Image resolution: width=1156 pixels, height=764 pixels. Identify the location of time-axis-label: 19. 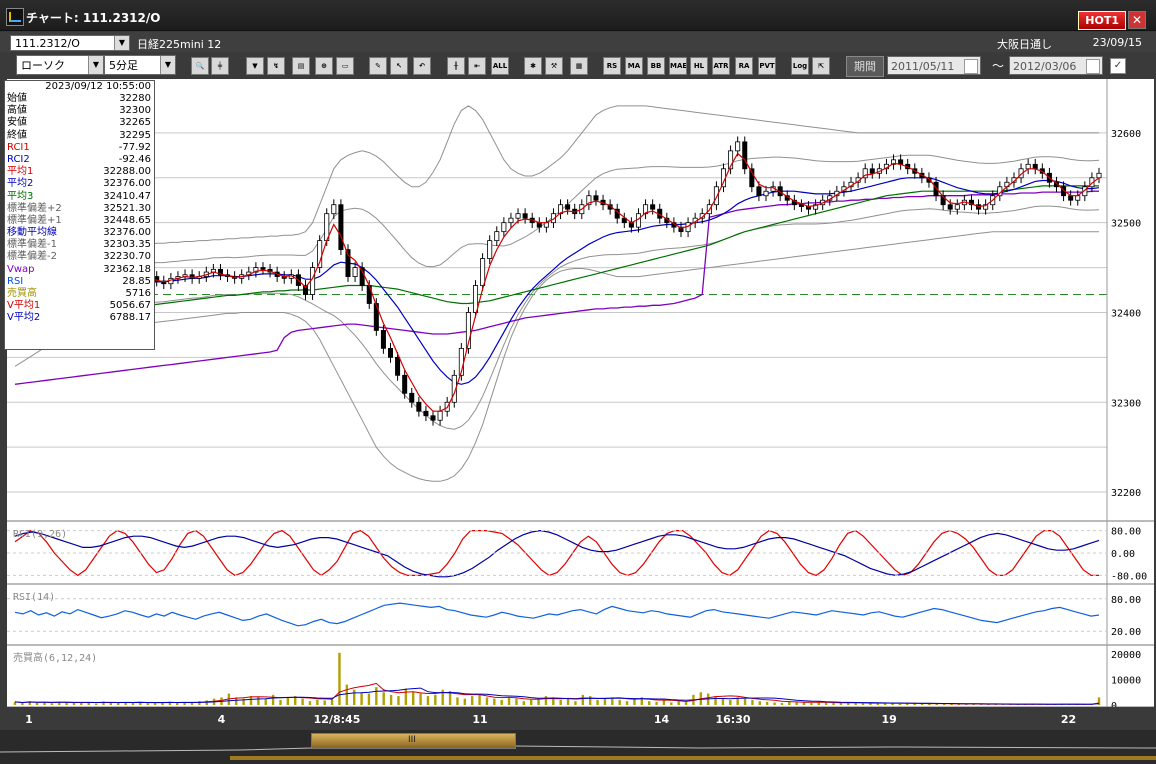
(889, 719).